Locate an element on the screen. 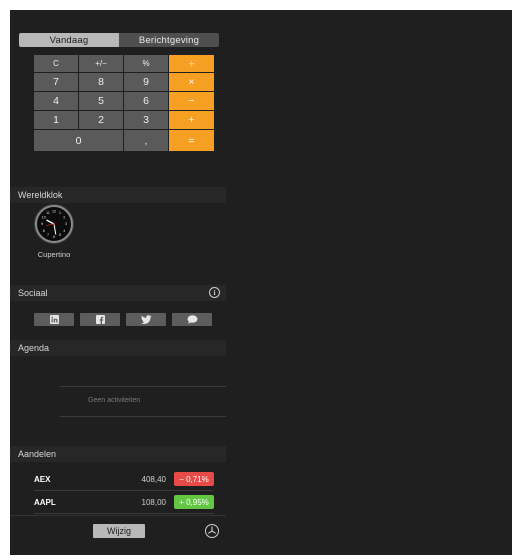  calc-key-2: 2 is located at coordinates (101, 120).